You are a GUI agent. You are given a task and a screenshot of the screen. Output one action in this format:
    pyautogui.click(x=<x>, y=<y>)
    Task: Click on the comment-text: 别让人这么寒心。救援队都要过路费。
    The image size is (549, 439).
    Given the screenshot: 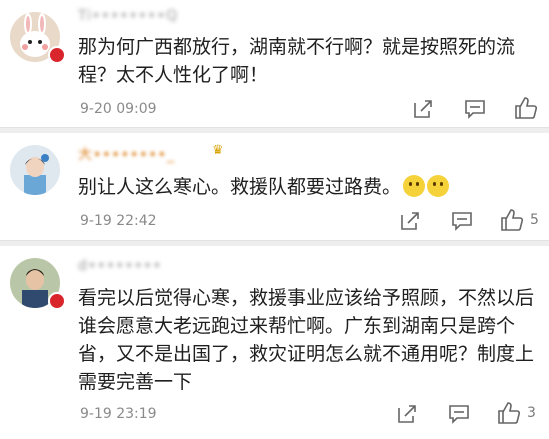 What is the action you would take?
    pyautogui.click(x=305, y=187)
    